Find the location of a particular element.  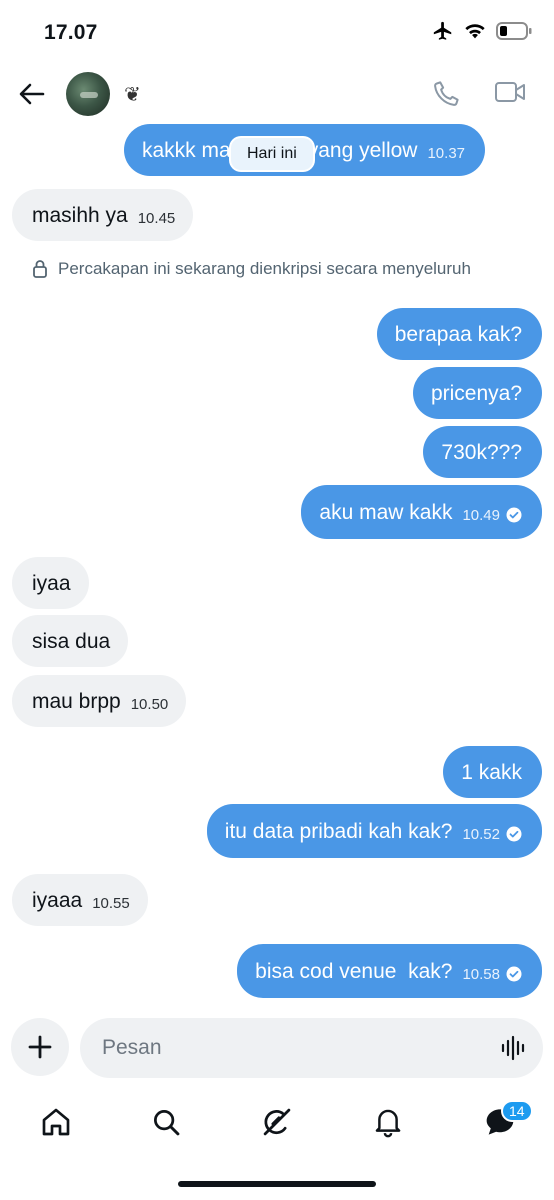

message-bubble-incoming: mau brpp 10.50 is located at coordinates (99, 701).